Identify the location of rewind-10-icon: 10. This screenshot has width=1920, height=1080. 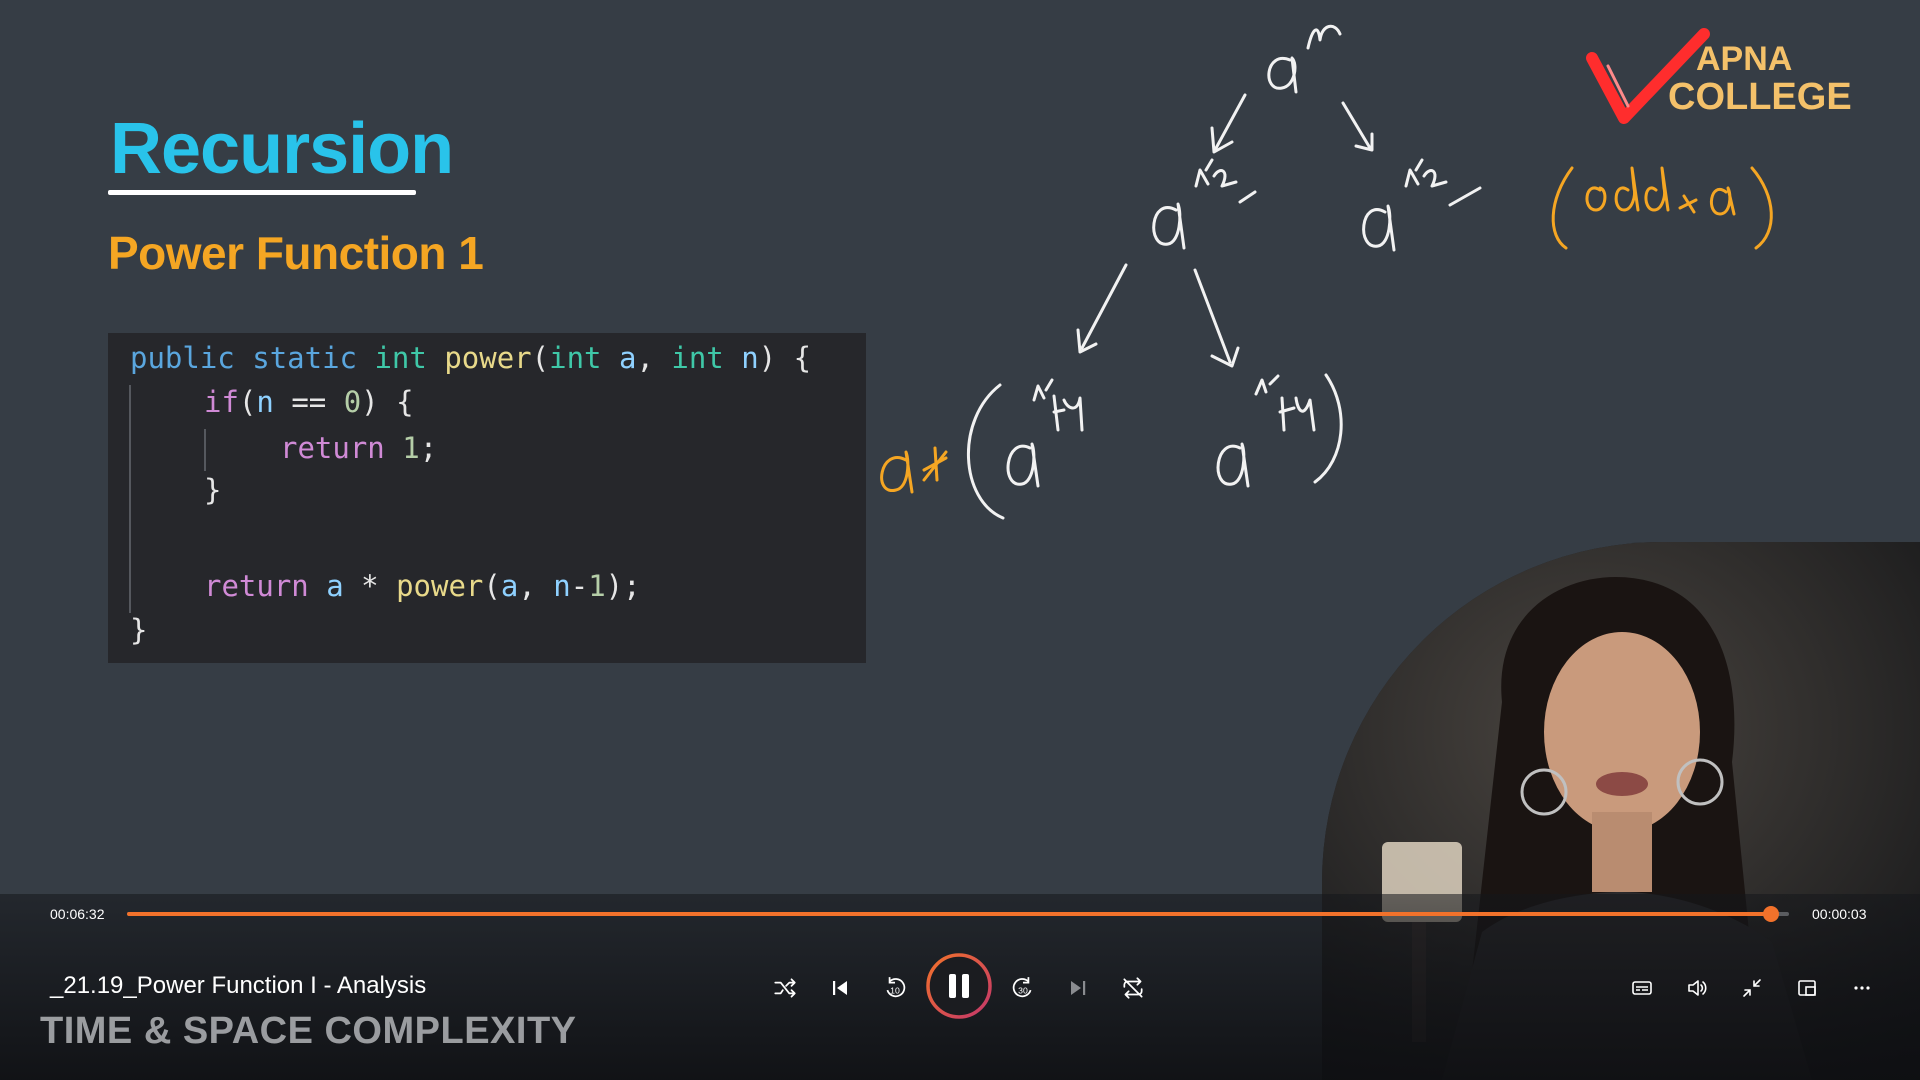
(896, 987).